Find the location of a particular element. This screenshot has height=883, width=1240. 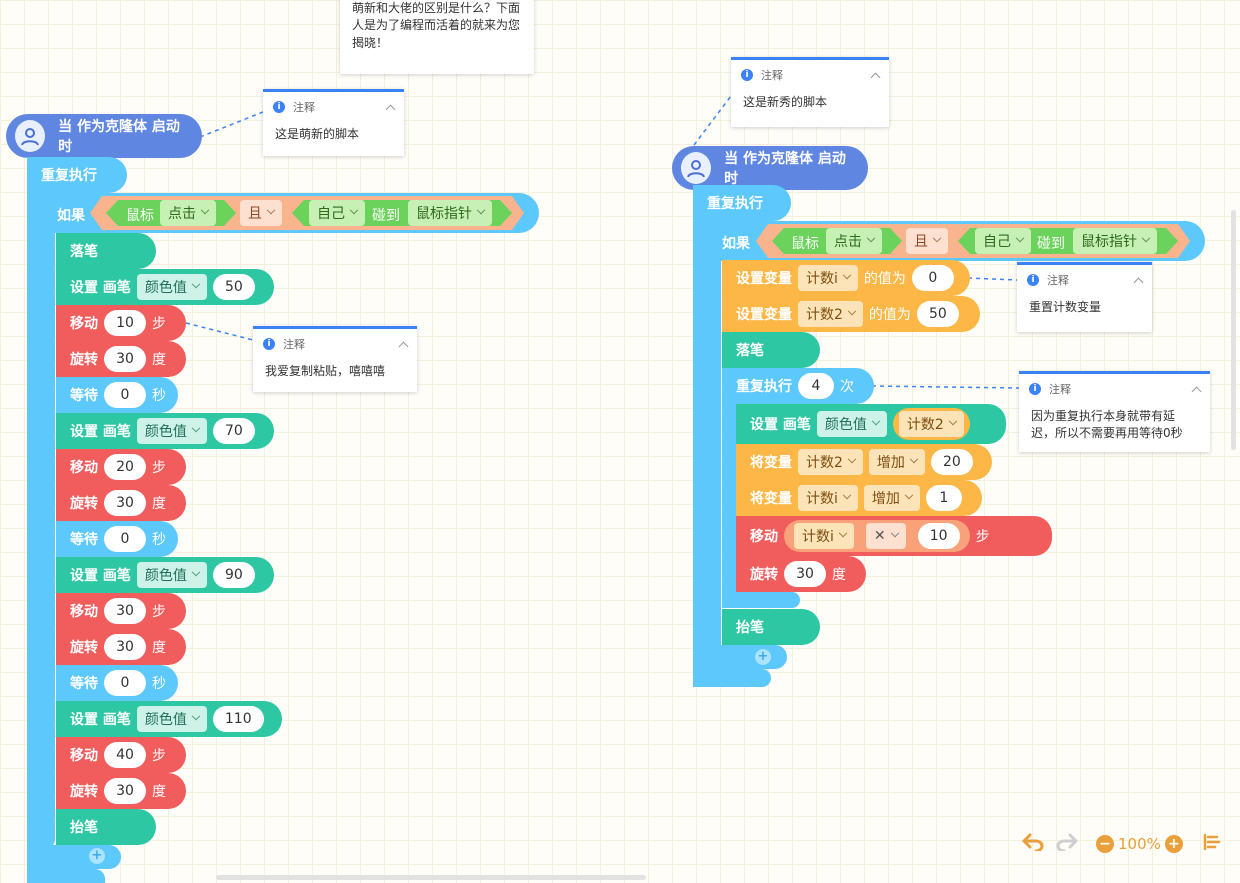

pen-color-input: 70 is located at coordinates (233, 431).